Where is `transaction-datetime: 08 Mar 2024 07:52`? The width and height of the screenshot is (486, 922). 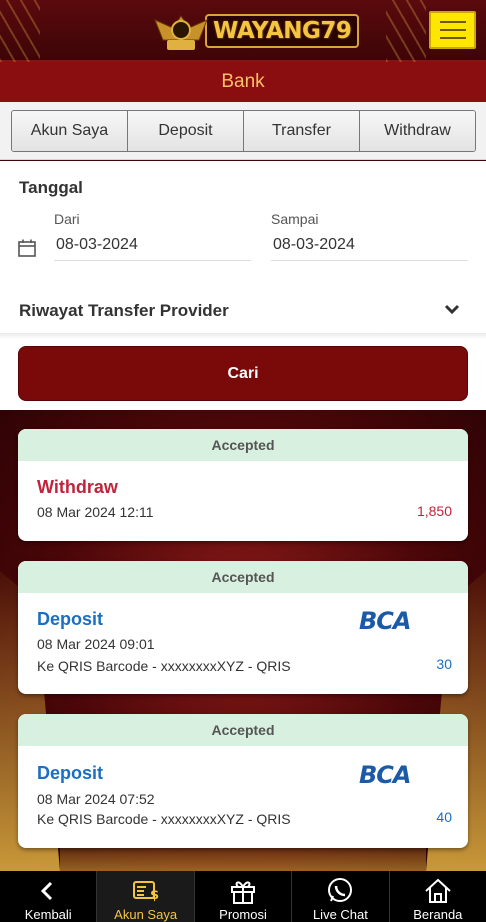 transaction-datetime: 08 Mar 2024 07:52 is located at coordinates (96, 799).